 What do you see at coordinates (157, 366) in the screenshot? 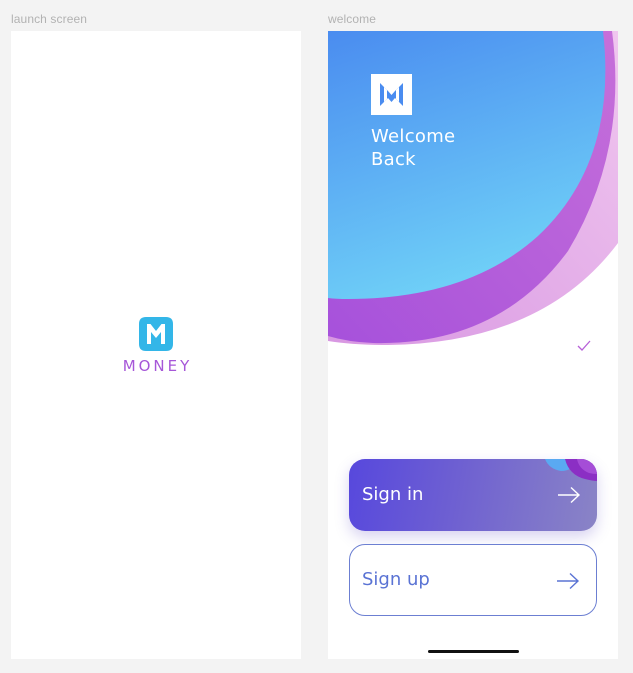
I see `brand-name: MONEY` at bounding box center [157, 366].